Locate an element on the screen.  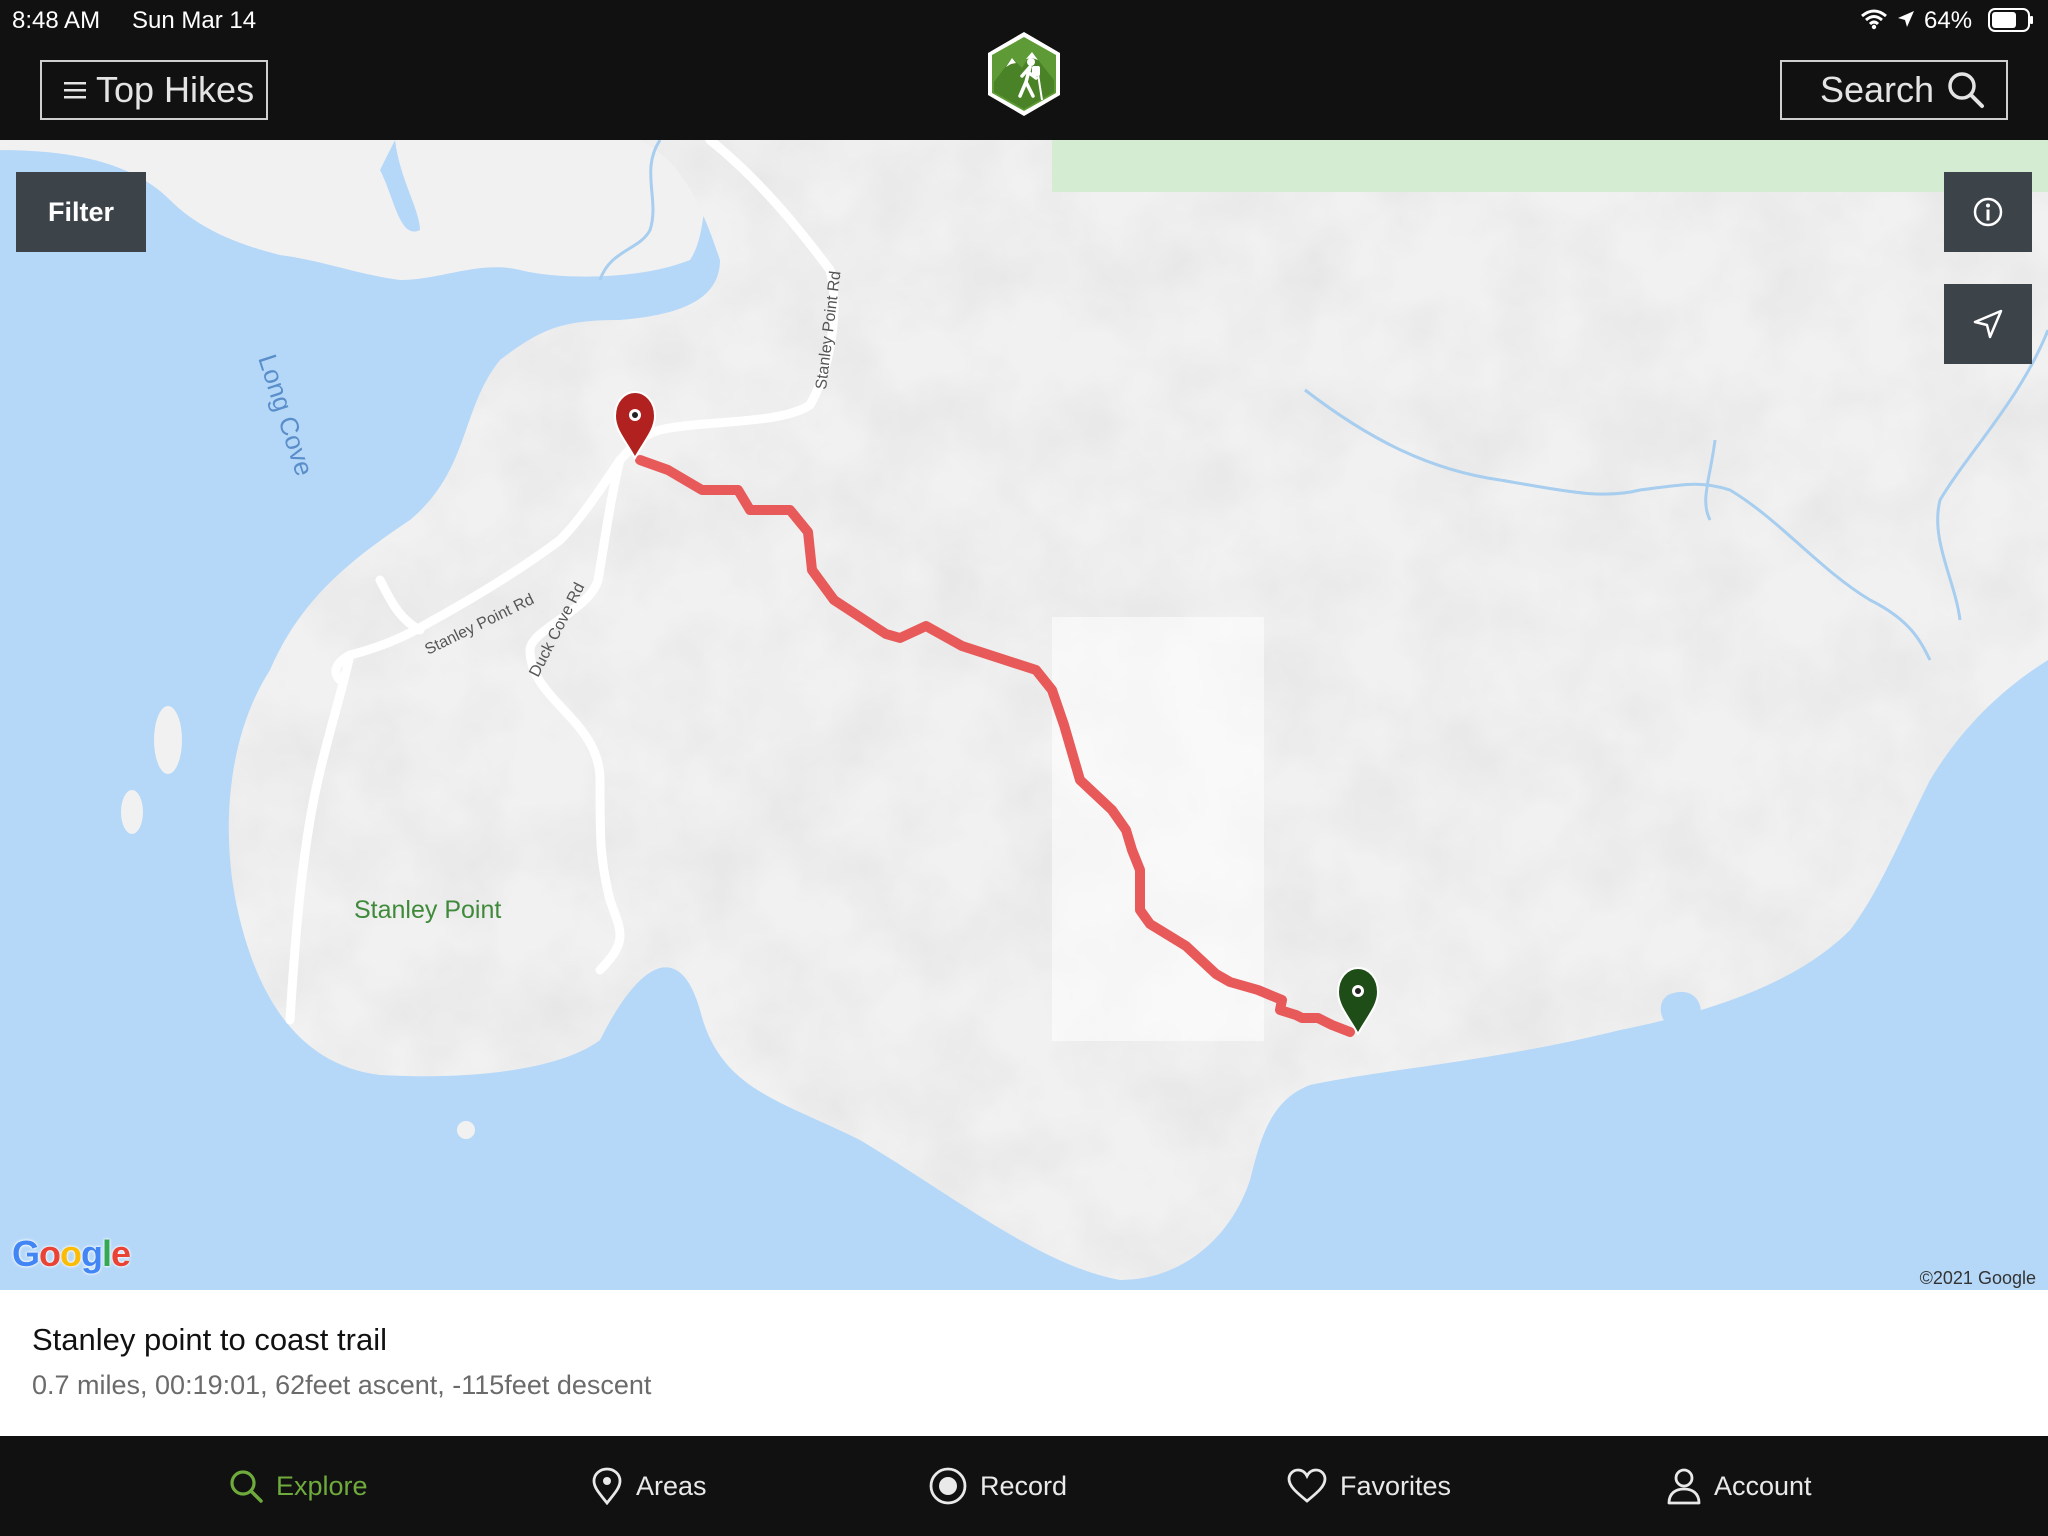
map-pin-icon is located at coordinates (607, 1486).